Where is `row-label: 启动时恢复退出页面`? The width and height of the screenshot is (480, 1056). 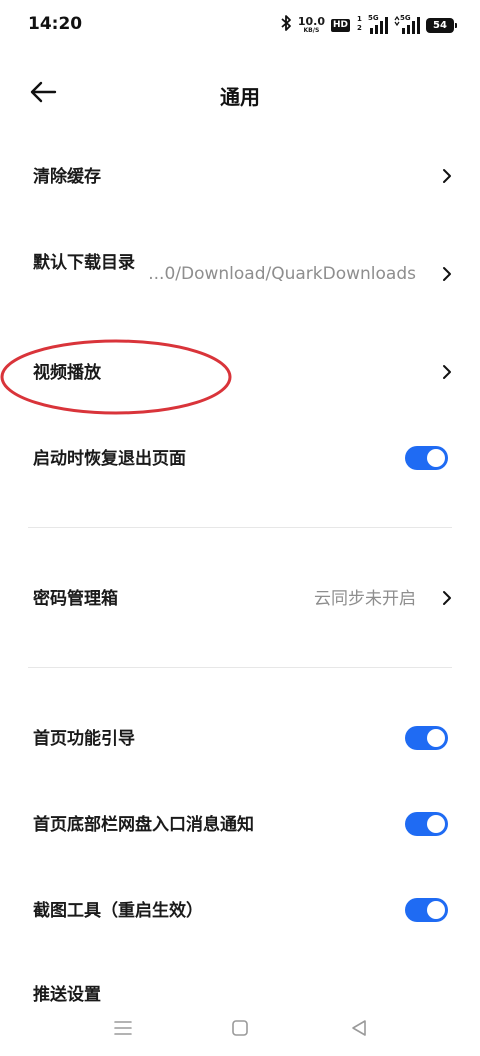 row-label: 启动时恢复退出页面 is located at coordinates (109, 459).